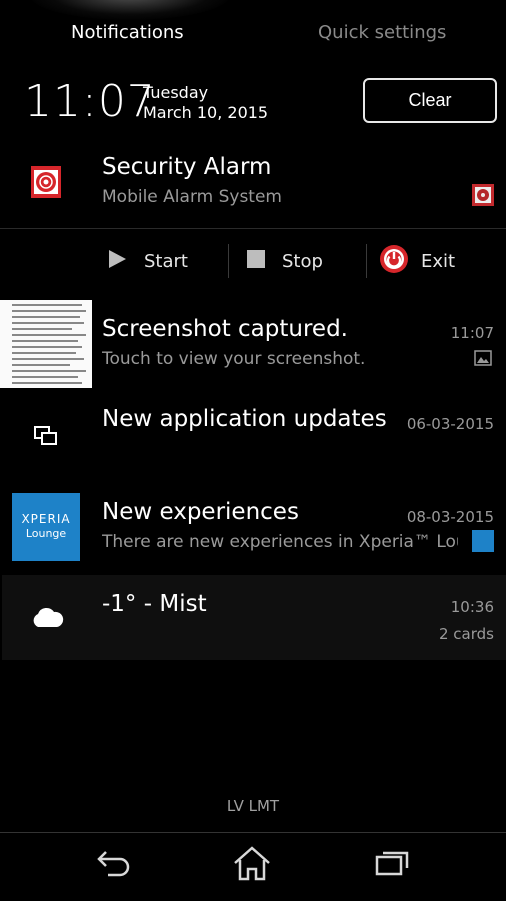 This screenshot has height=901, width=506. I want to click on xperia-lounge-icon: XPERIA Lounge, so click(46, 527).